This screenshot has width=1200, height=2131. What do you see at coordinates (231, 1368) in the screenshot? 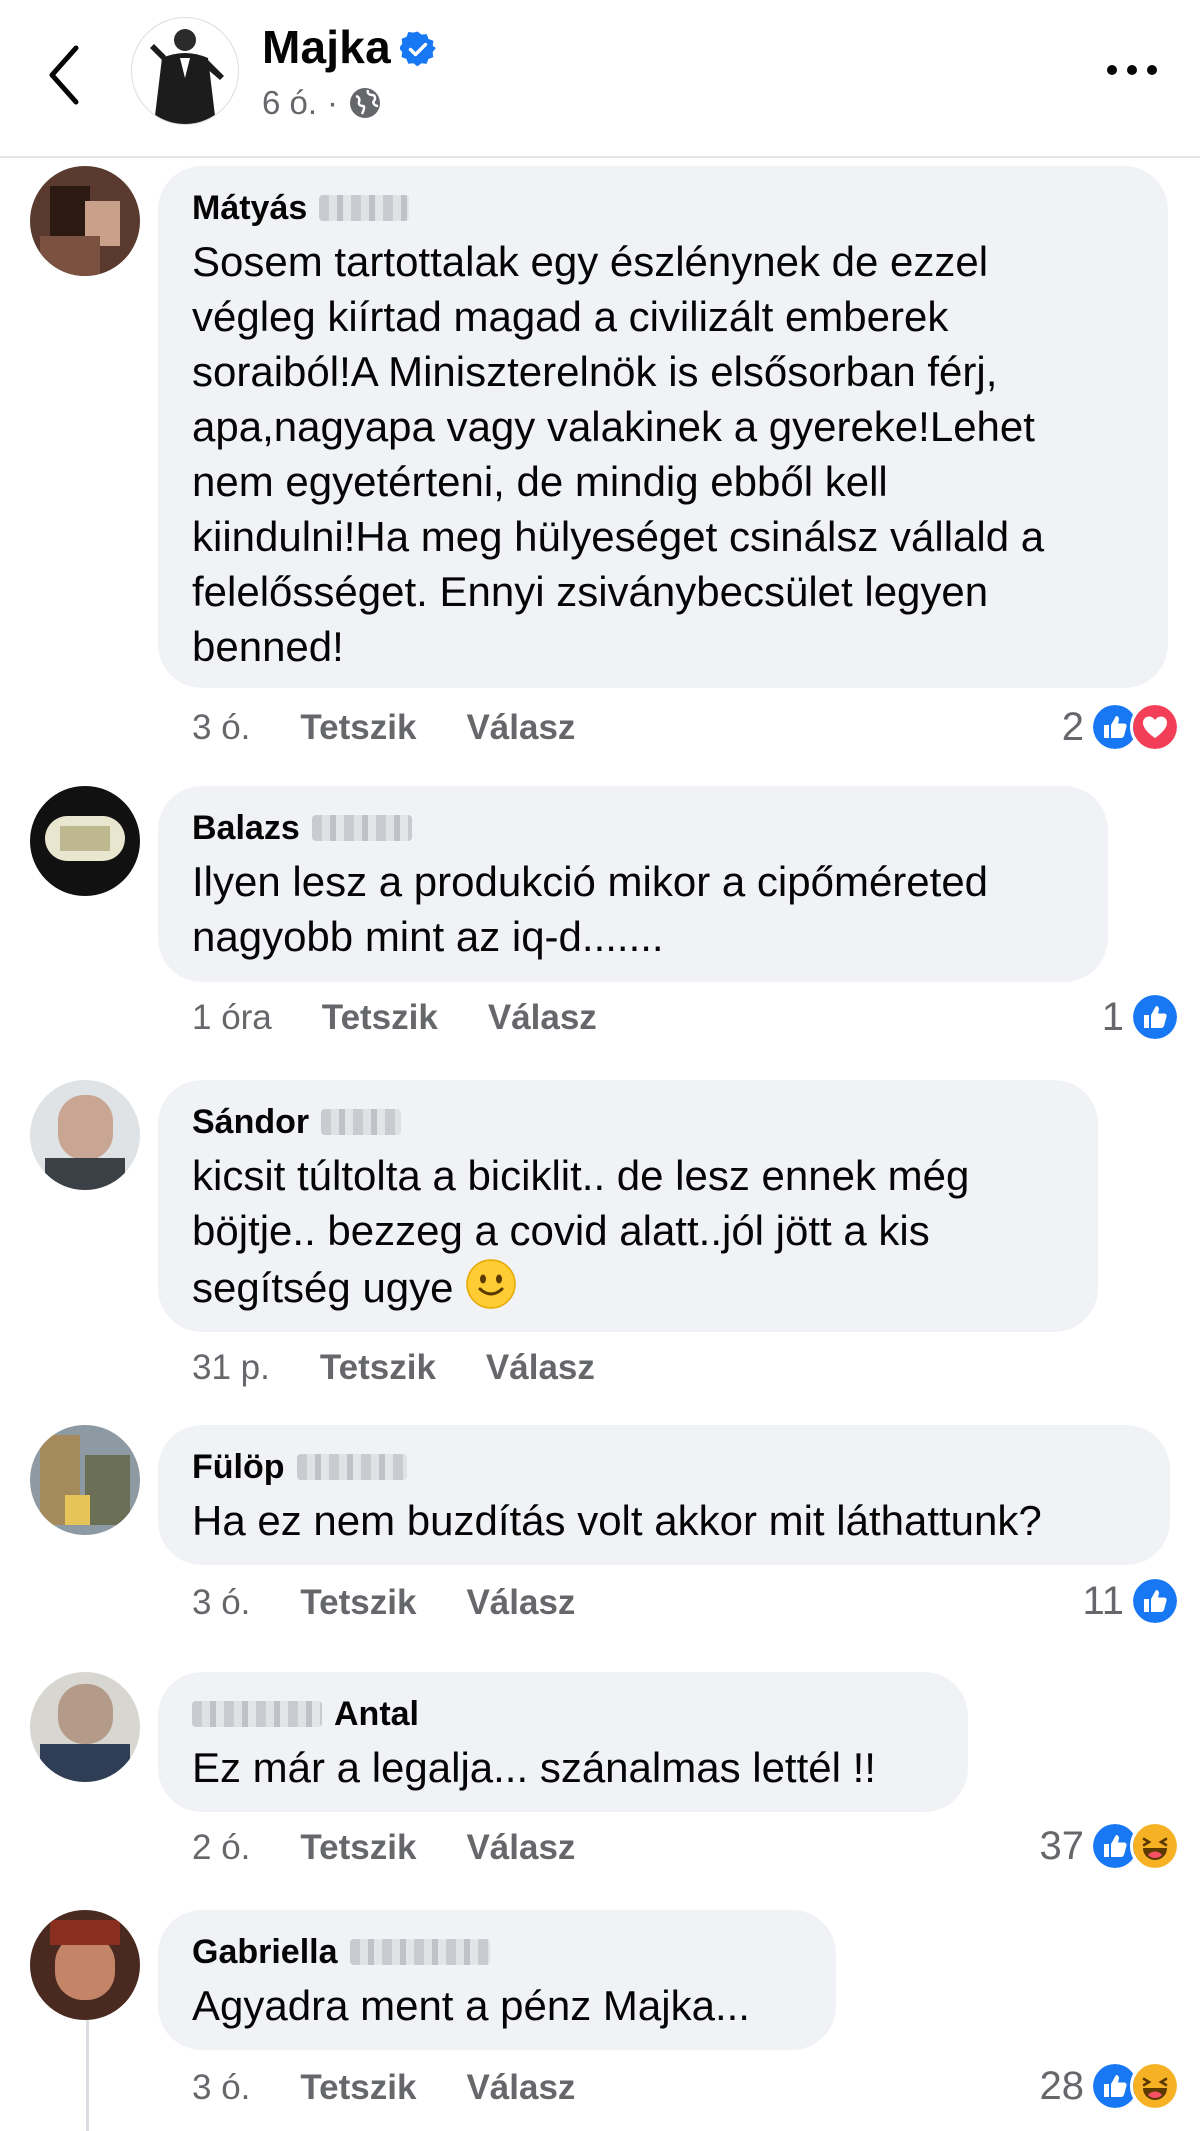
I see `comment-time: 31 p.` at bounding box center [231, 1368].